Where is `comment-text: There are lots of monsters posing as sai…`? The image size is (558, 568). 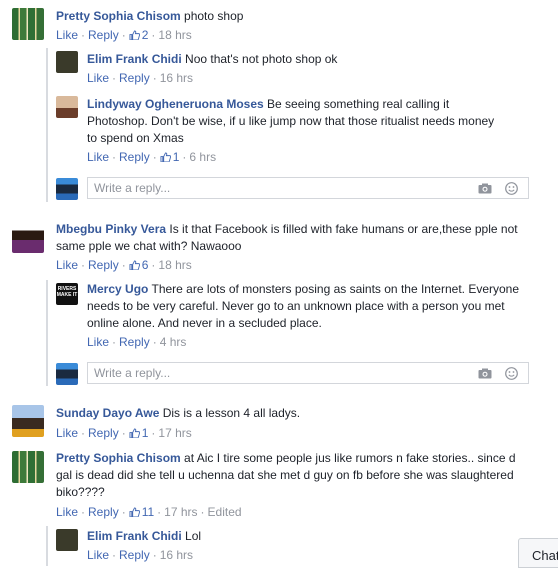
comment-text: There are lots of monsters posing as sai… is located at coordinates (303, 306).